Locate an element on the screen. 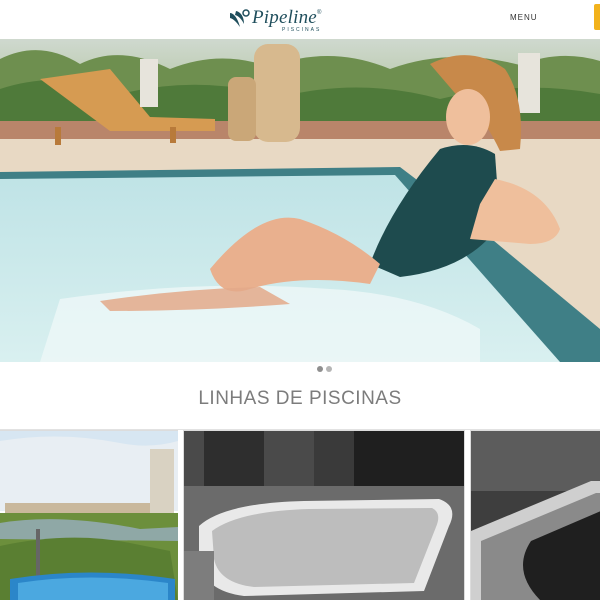 This screenshot has width=600, height=600. site-header: Pipeline ® PISCINAS MENU is located at coordinates (300, 19).